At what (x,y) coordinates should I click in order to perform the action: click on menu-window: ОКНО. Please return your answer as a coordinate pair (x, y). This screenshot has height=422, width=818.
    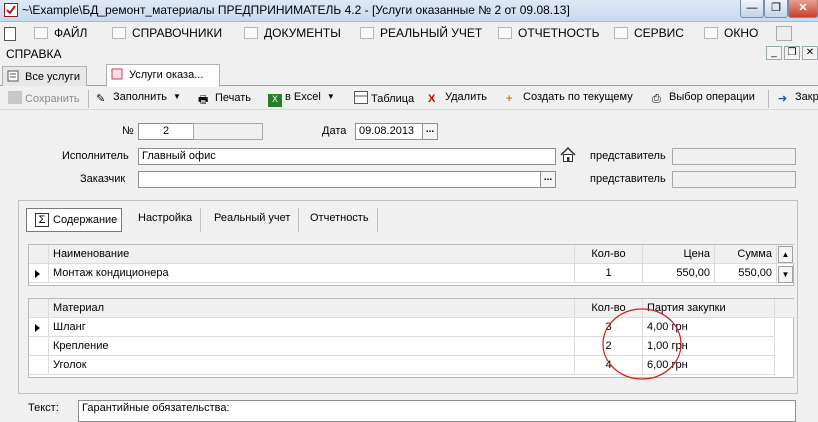
    Looking at the image, I should click on (731, 34).